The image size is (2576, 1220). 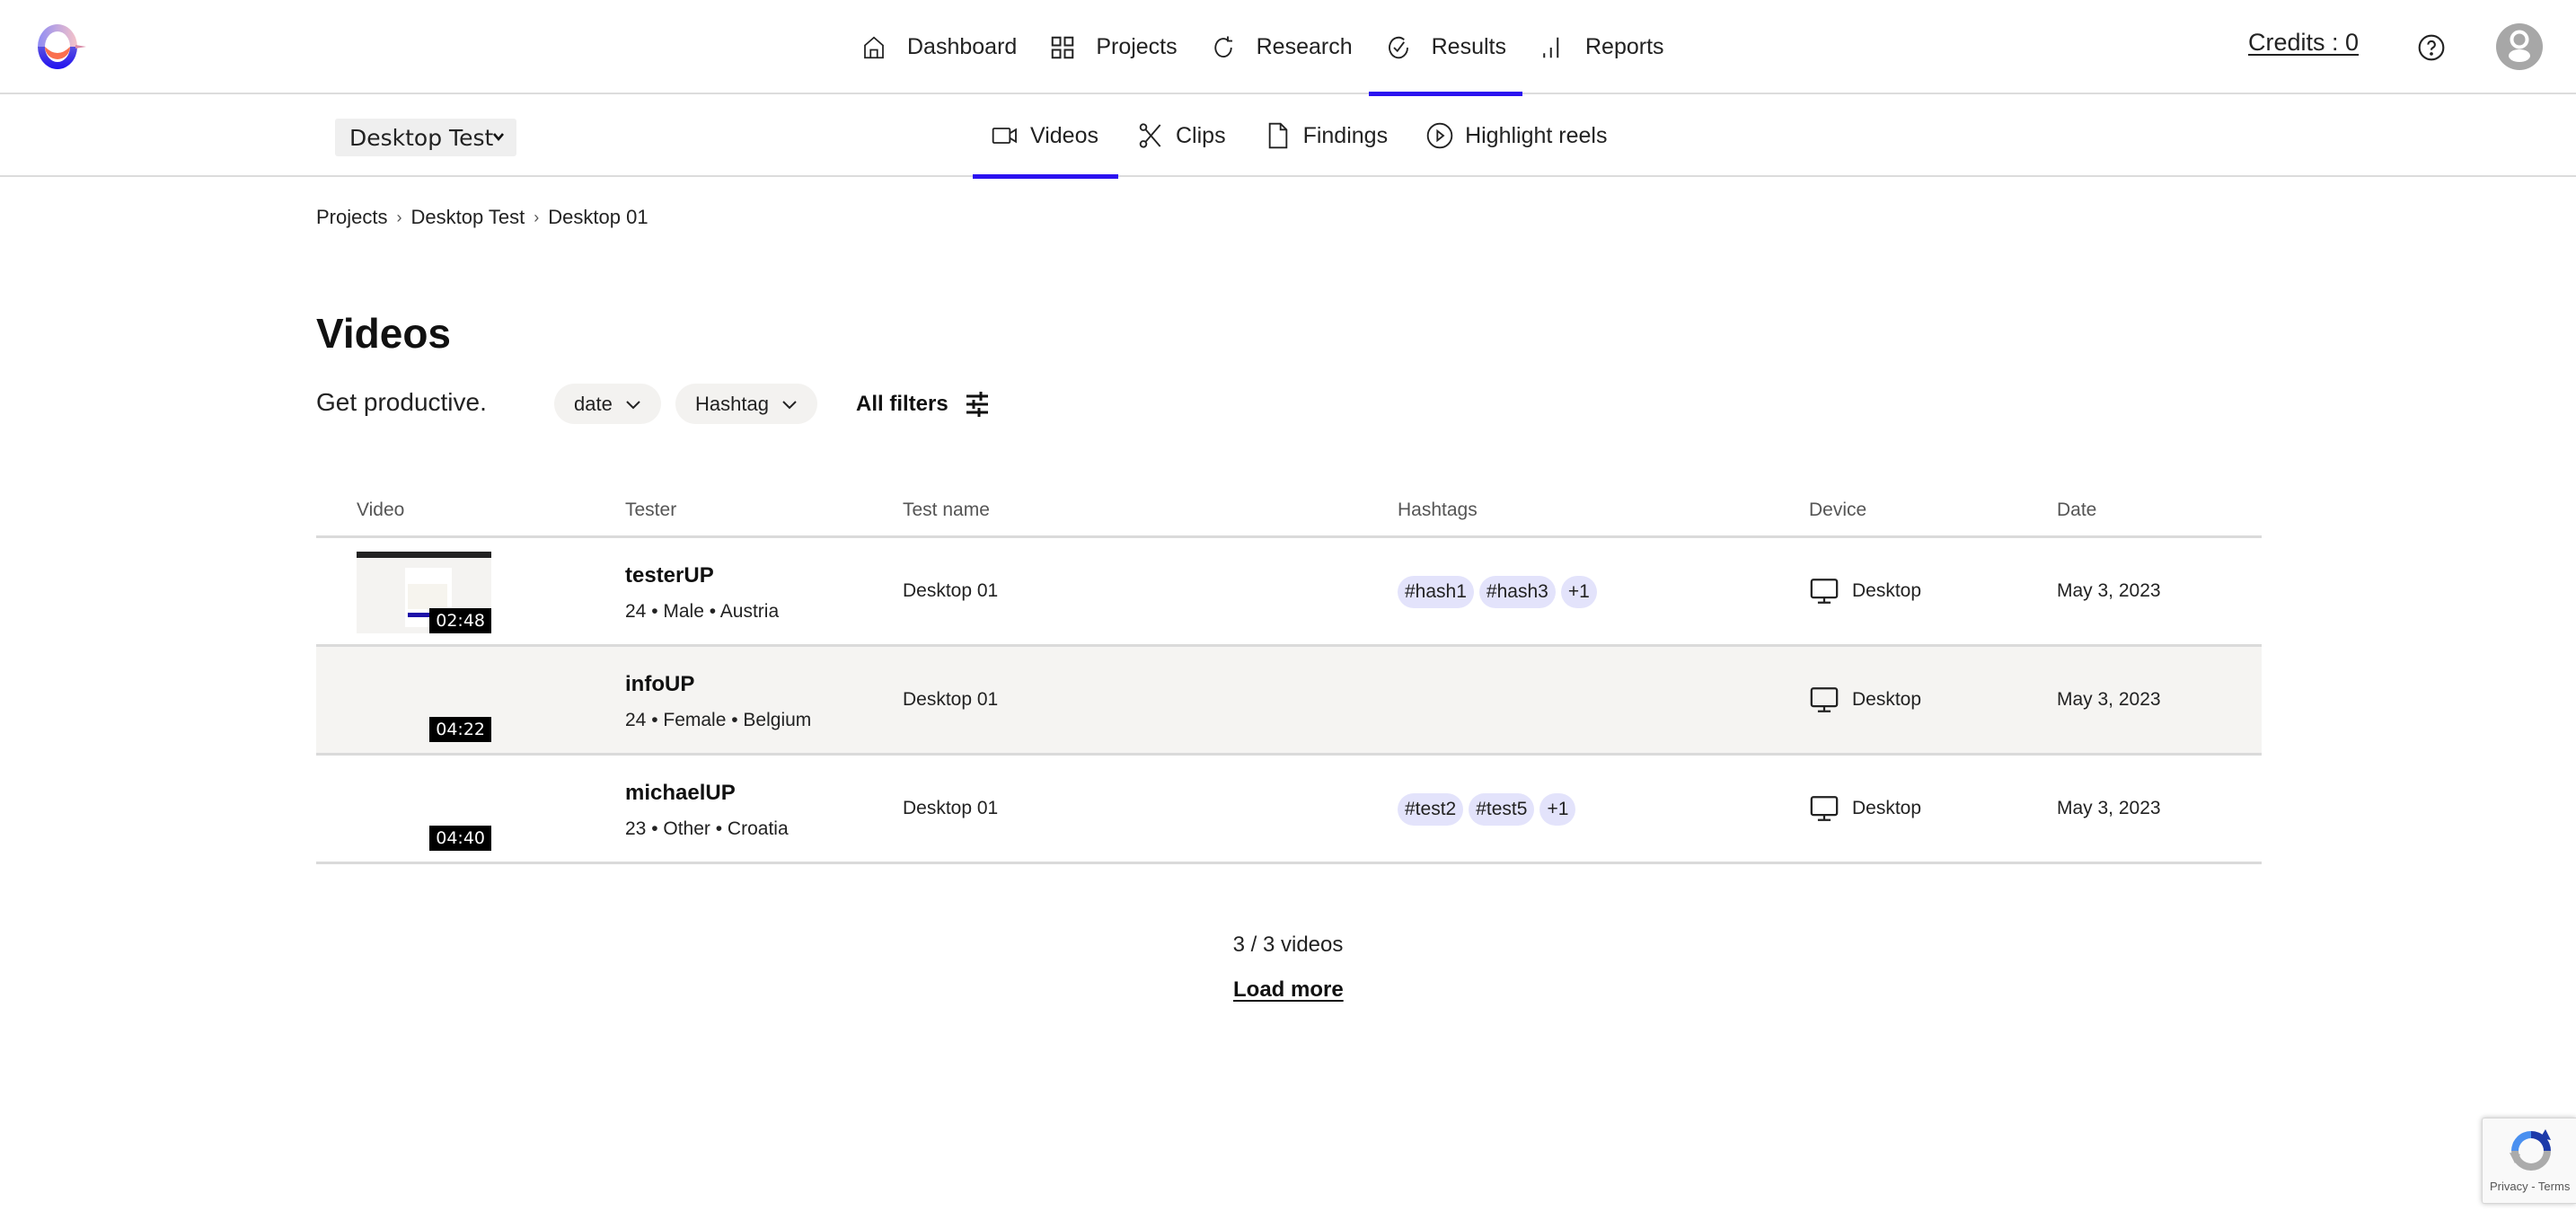 I want to click on hashtag-chip: #test5, so click(x=1502, y=809).